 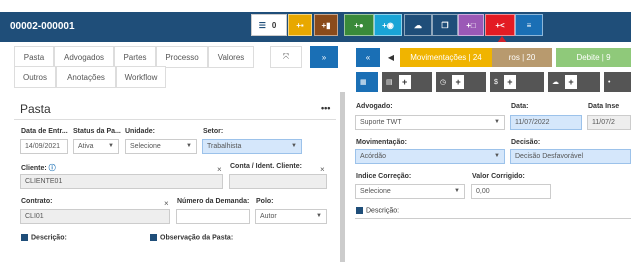 I want to click on advogado-select: Suporte TWT ▼, so click(x=430, y=122).